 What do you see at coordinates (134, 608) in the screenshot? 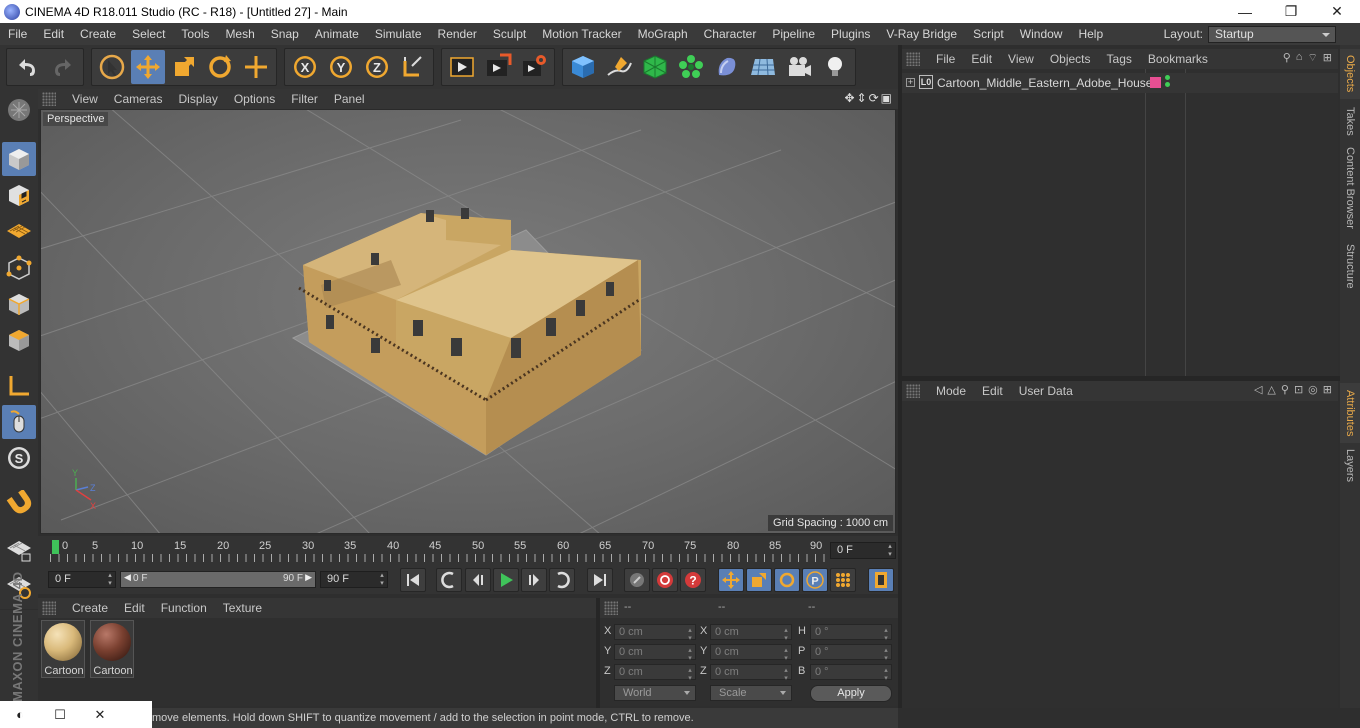
I see `material-menu-edit: Edit` at bounding box center [134, 608].